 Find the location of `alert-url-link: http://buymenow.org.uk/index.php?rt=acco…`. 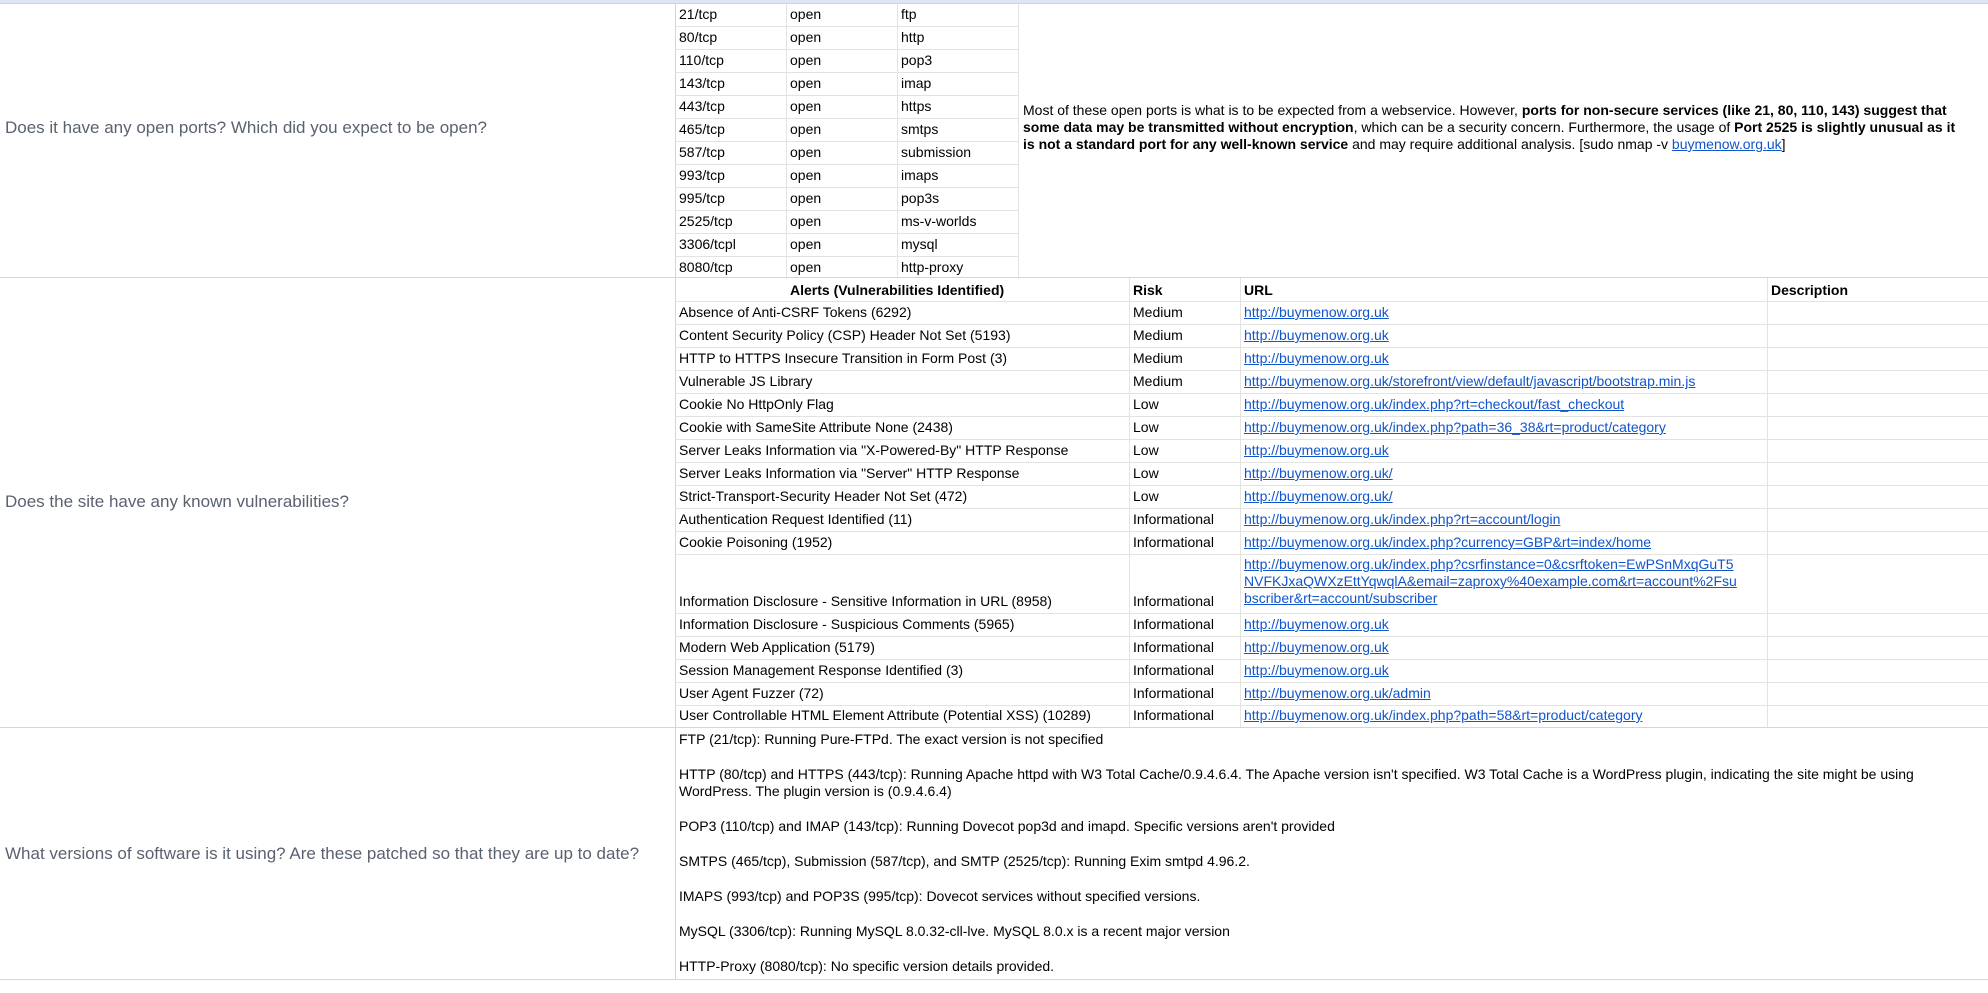

alert-url-link: http://buymenow.org.uk/index.php?rt=acco… is located at coordinates (1402, 519).